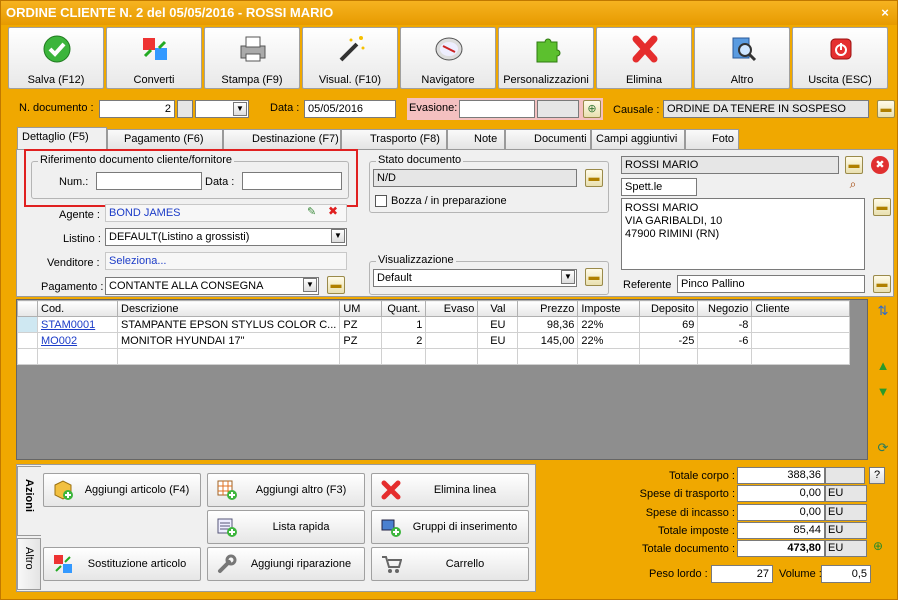 The height and width of the screenshot is (600, 898). I want to click on zoom-icon: ⊕, so click(878, 548).